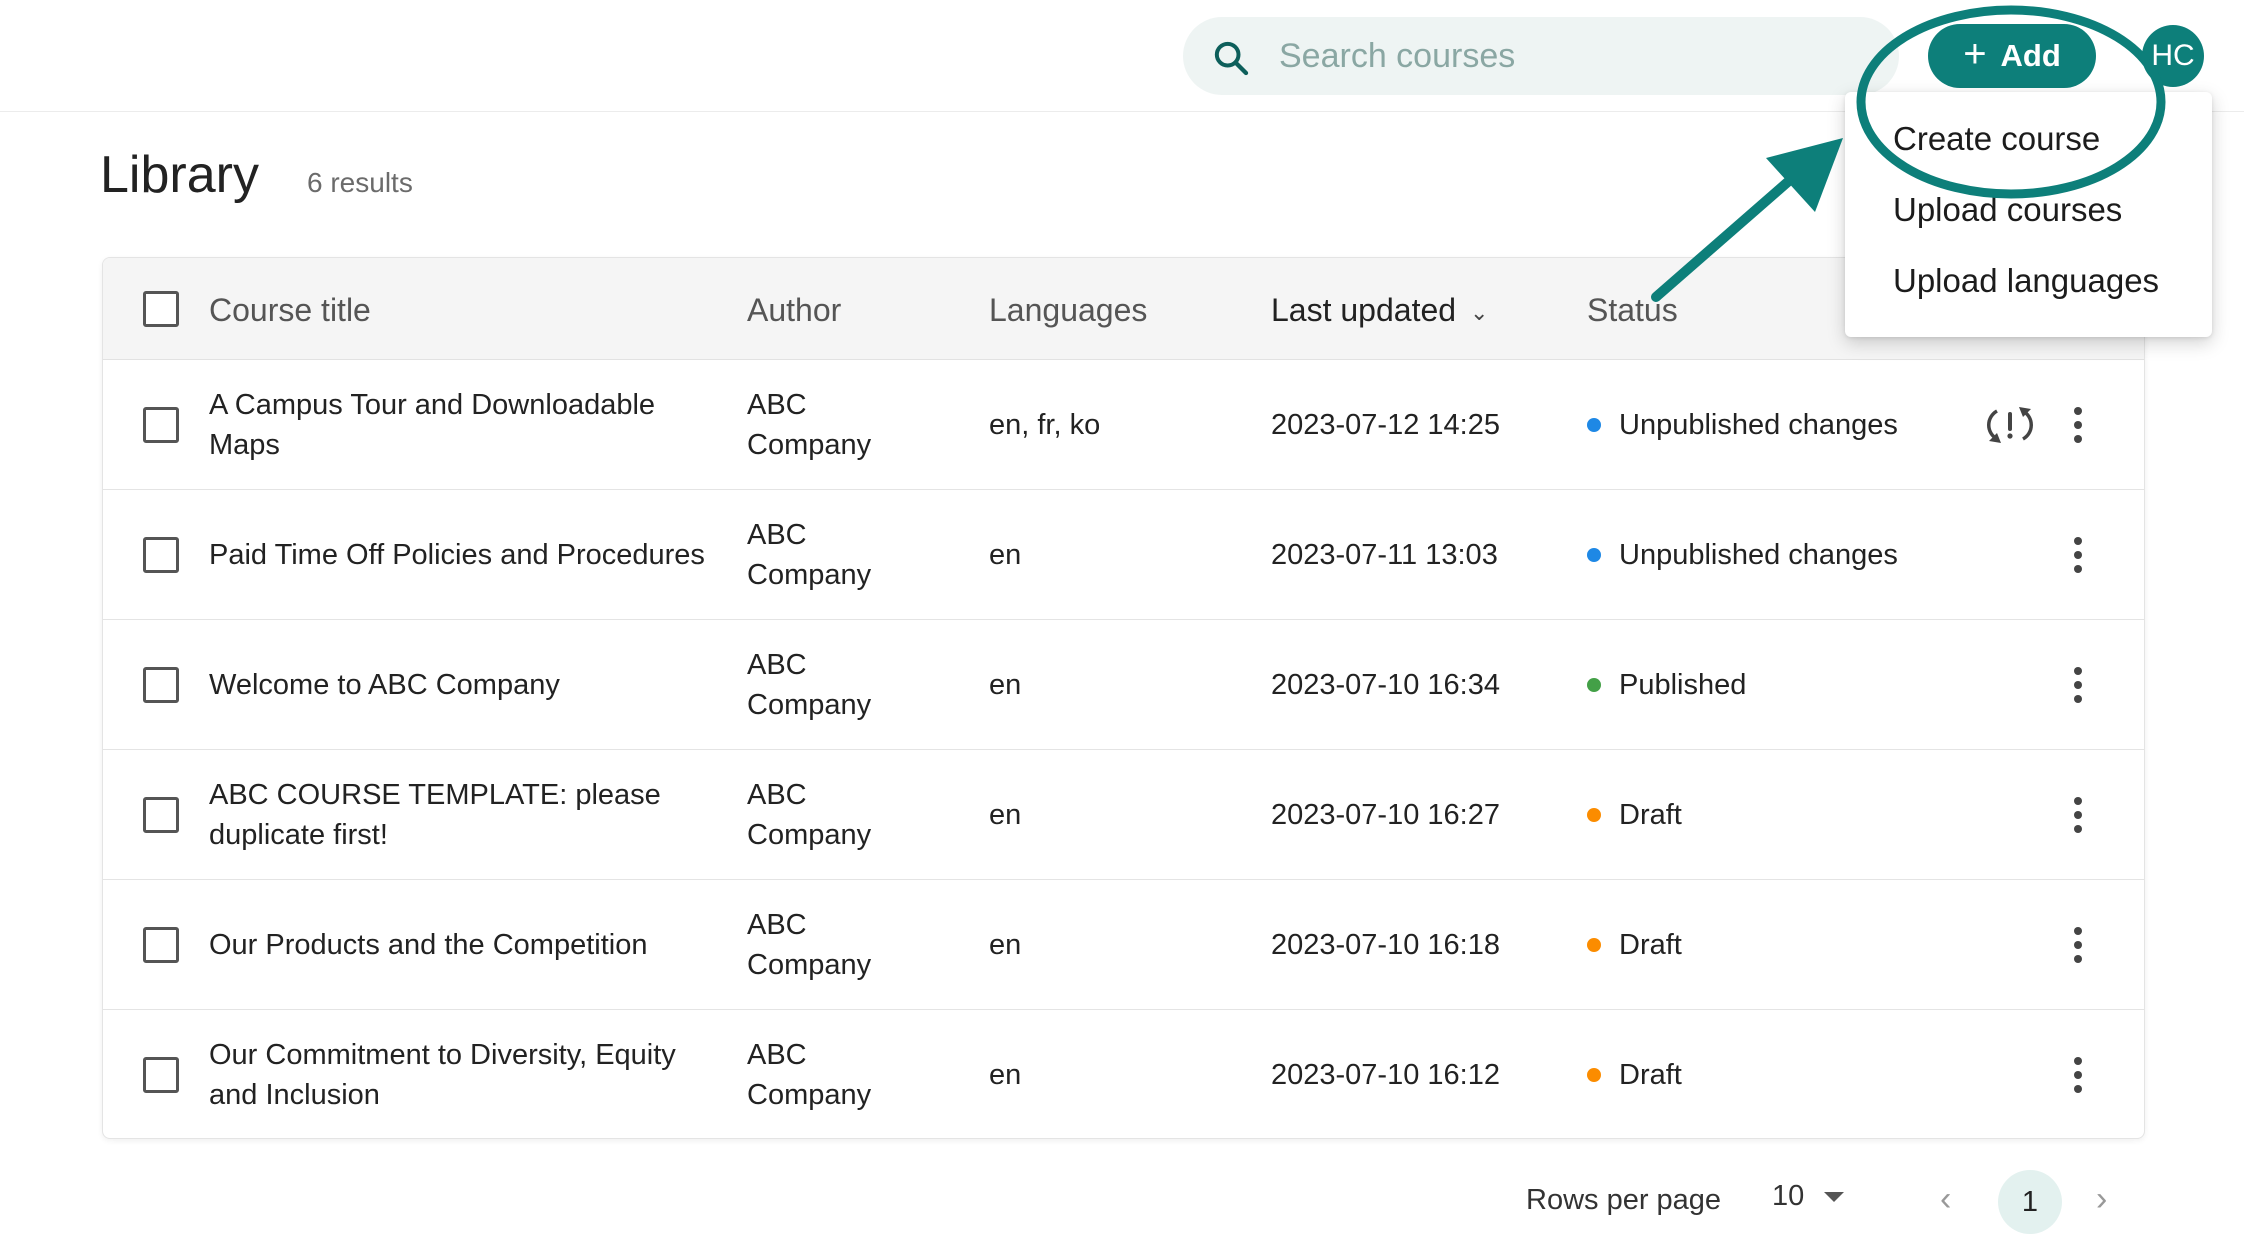  What do you see at coordinates (1945, 1199) in the screenshot?
I see `previous-page-button: ‹` at bounding box center [1945, 1199].